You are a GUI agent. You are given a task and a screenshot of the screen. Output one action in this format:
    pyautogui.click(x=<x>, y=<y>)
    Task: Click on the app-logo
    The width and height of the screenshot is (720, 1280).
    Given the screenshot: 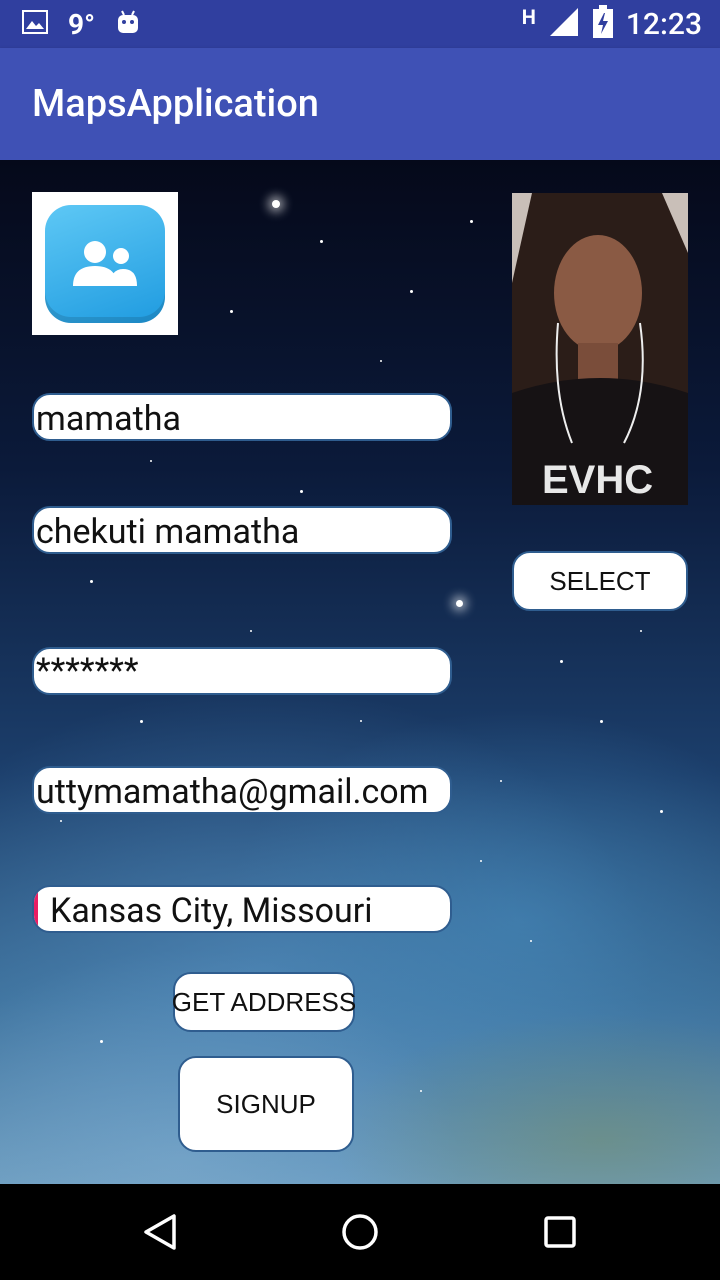 What is the action you would take?
    pyautogui.click(x=105, y=263)
    